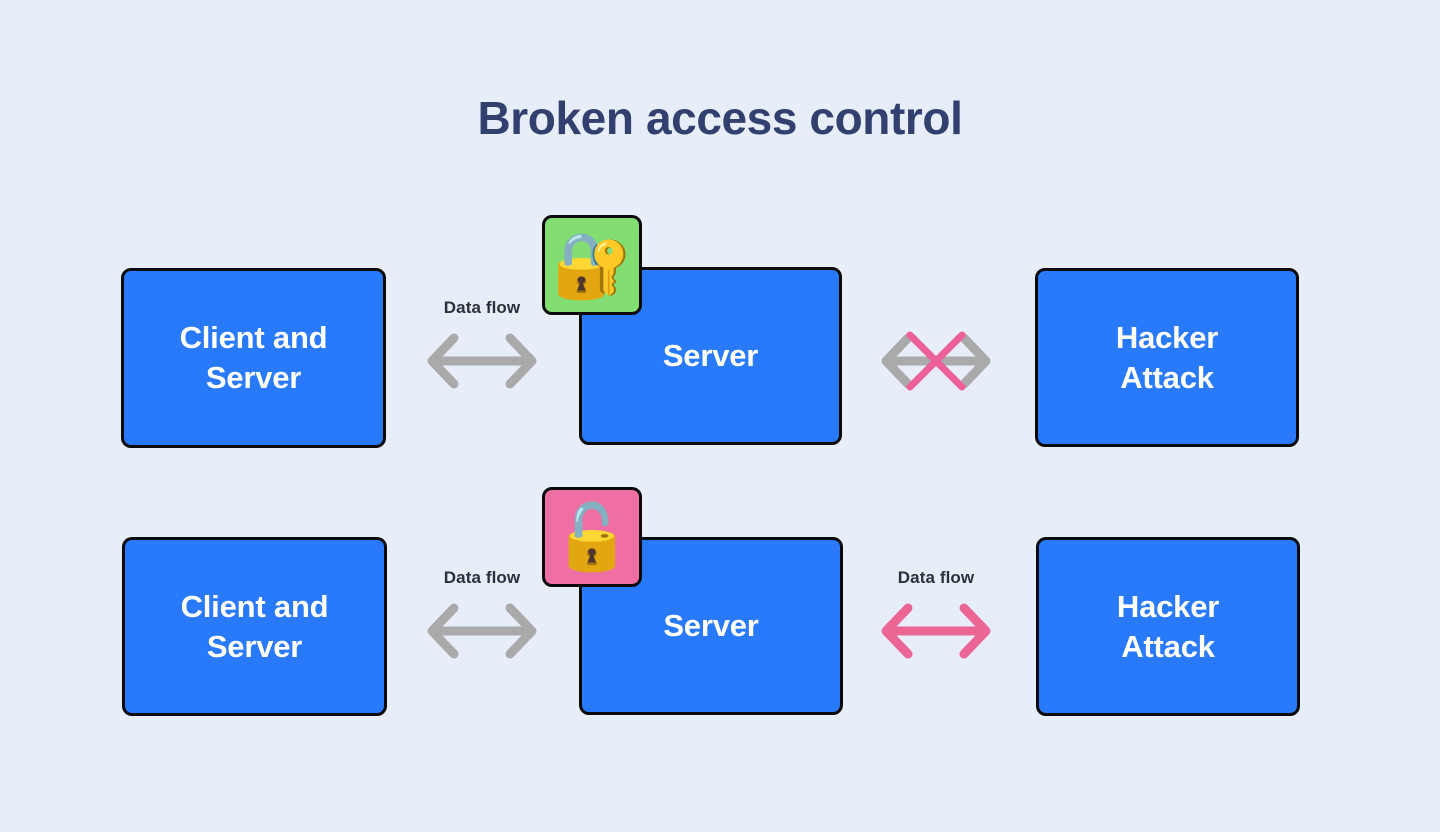  I want to click on open-padlock-icon: 🔓, so click(592, 537).